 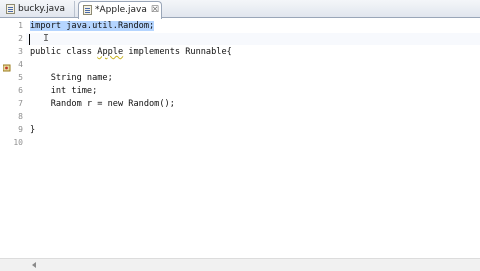 I want to click on selected-text: import java.util.Random;, so click(x=92, y=26).